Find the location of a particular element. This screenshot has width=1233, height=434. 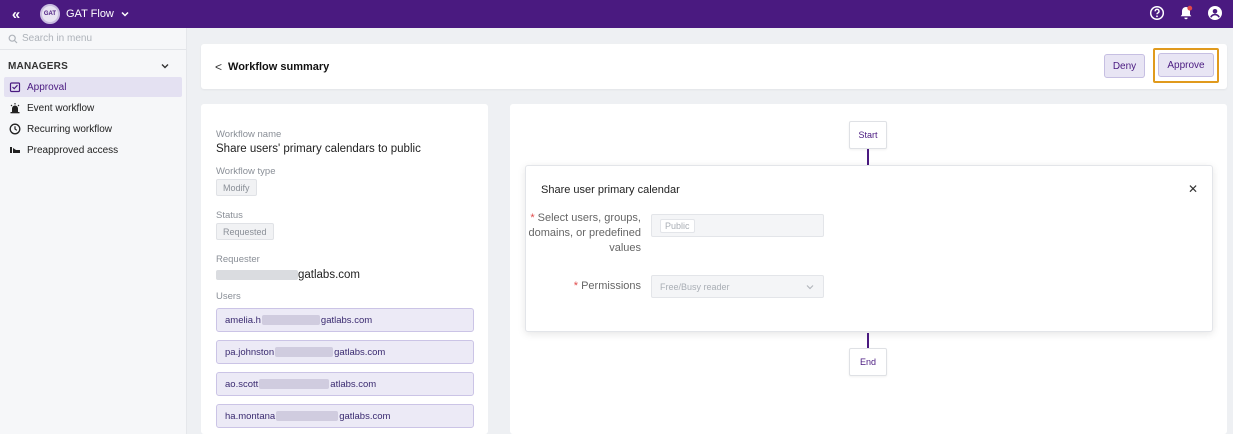

permissions-label: * Permissions is located at coordinates (576, 286).